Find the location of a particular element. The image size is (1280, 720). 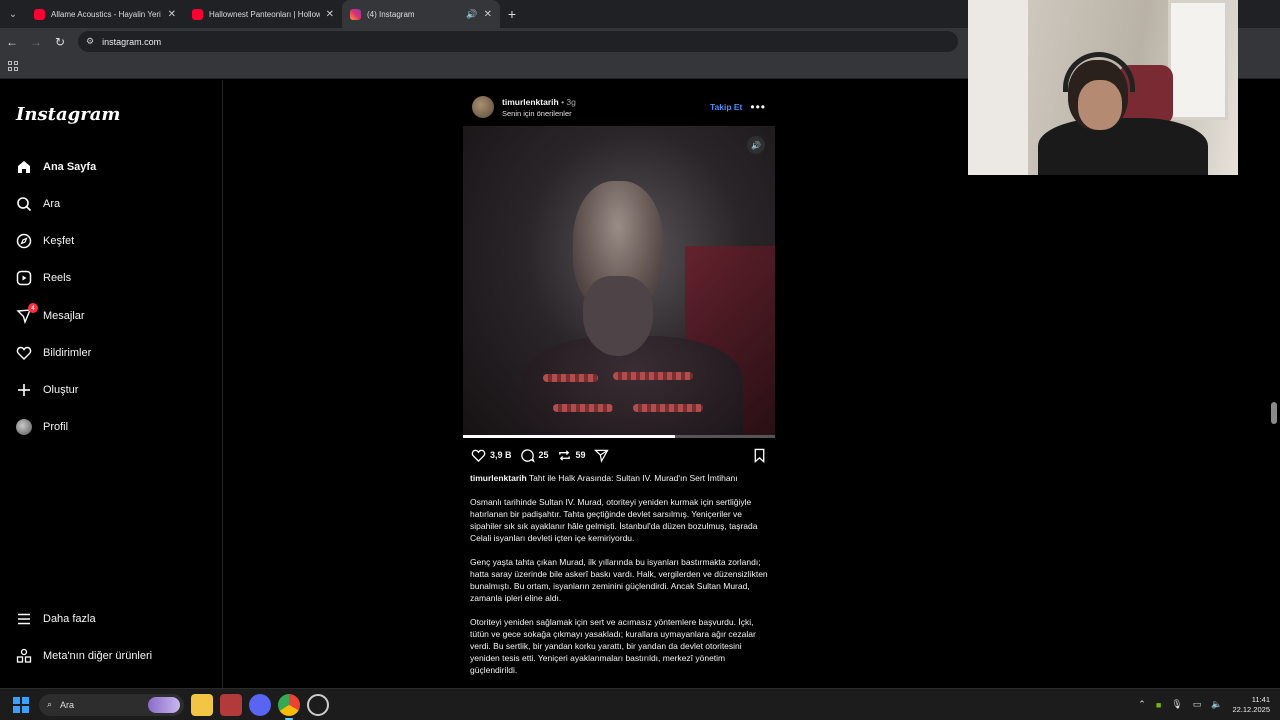

browser-tab-1: Allame Acoustics - Hayalin Yeri ✕ is located at coordinates (105, 14).